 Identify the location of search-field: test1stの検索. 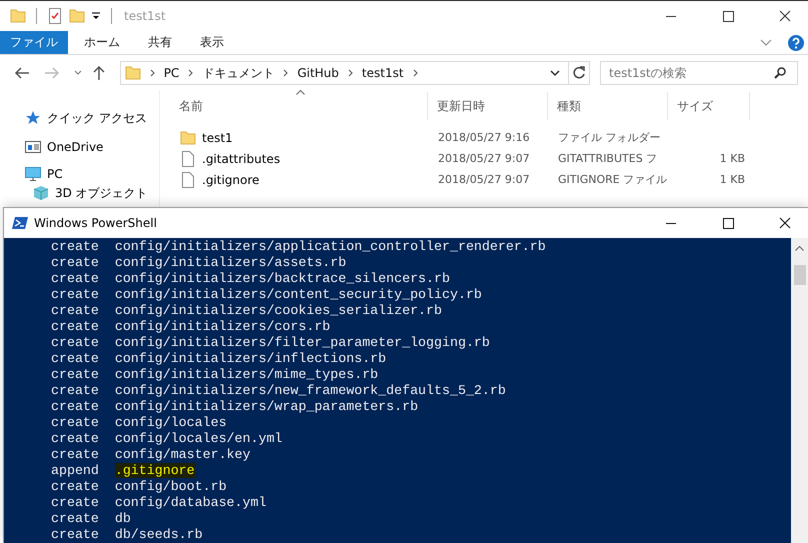
(699, 73).